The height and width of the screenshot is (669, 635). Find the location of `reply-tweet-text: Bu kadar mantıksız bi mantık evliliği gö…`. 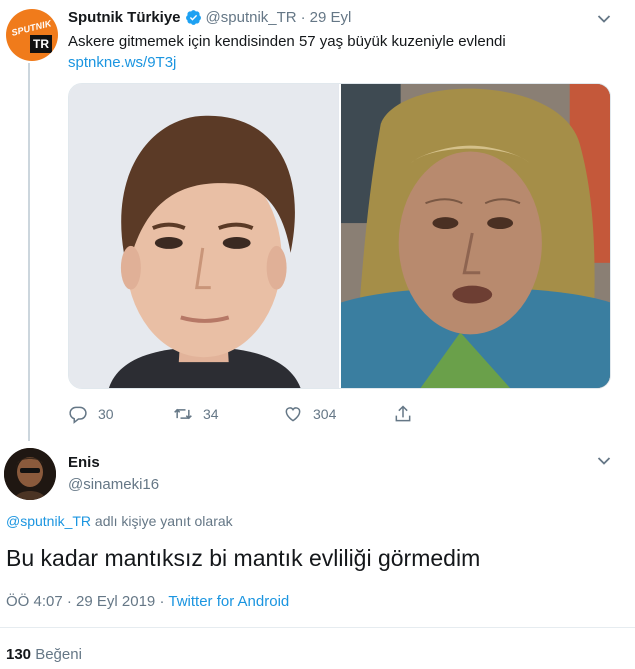

reply-tweet-text: Bu kadar mantıksız bi mantık evliliği gö… is located at coordinates (243, 558).